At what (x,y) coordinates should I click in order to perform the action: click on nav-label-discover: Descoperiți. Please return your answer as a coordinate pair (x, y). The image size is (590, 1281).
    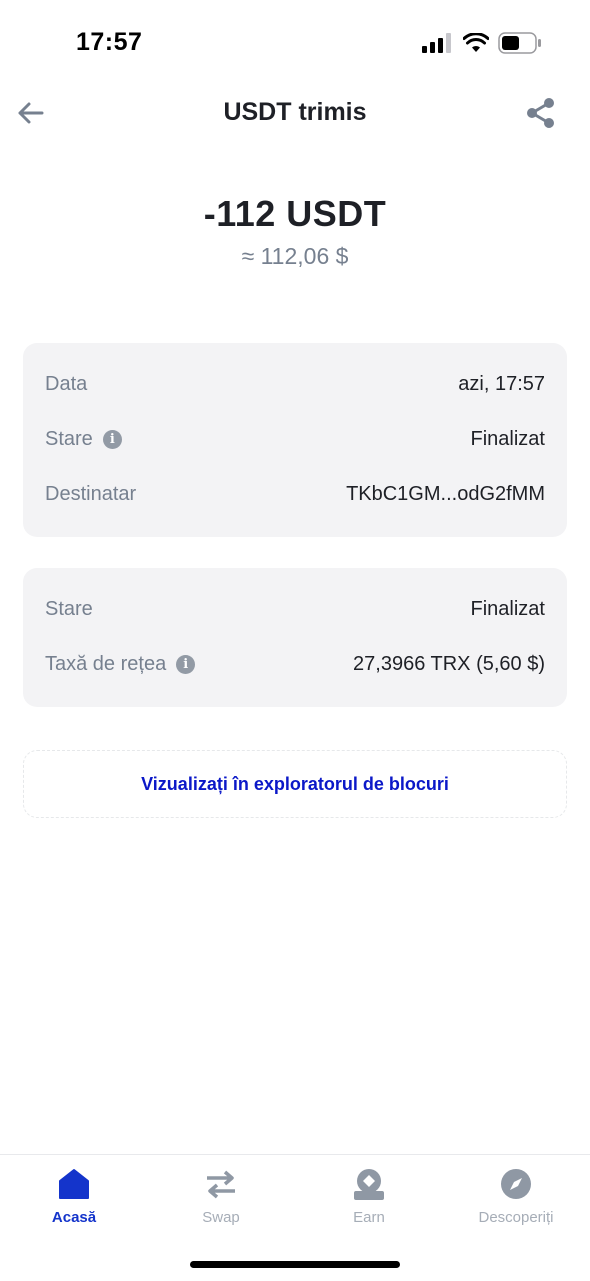
    Looking at the image, I should click on (516, 1217).